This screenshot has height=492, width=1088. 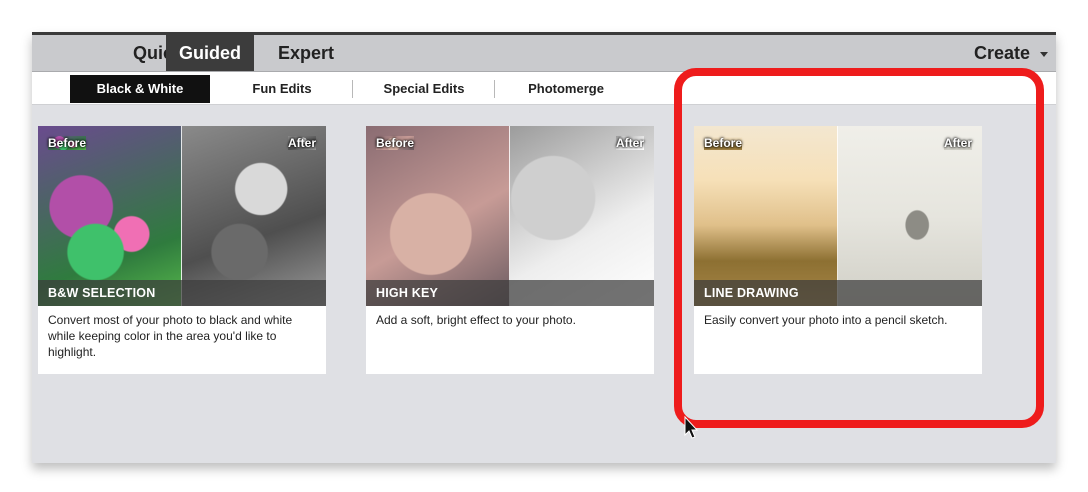 I want to click on tab-guided: Guided, so click(x=210, y=53).